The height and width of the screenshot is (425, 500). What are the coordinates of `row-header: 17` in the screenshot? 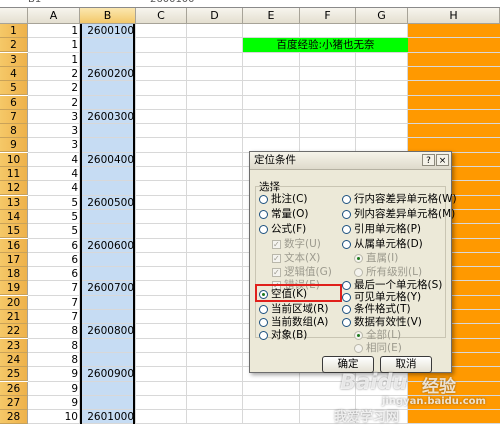 It's located at (14, 259).